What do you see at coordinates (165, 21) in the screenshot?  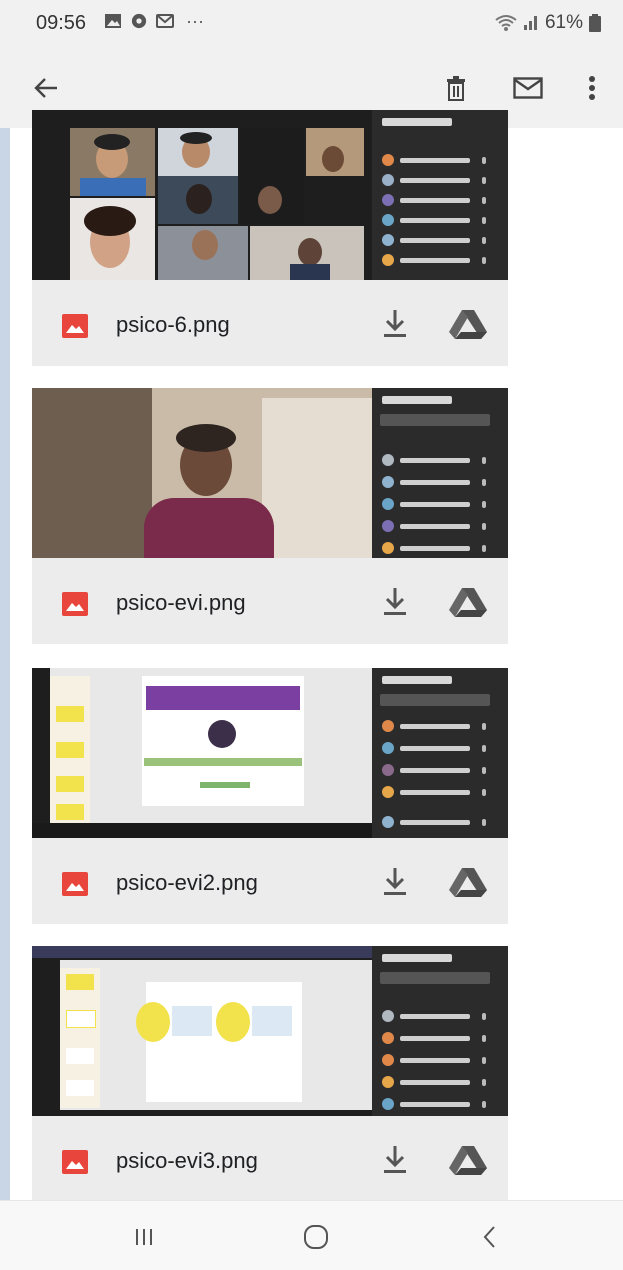 I see `message-icon` at bounding box center [165, 21].